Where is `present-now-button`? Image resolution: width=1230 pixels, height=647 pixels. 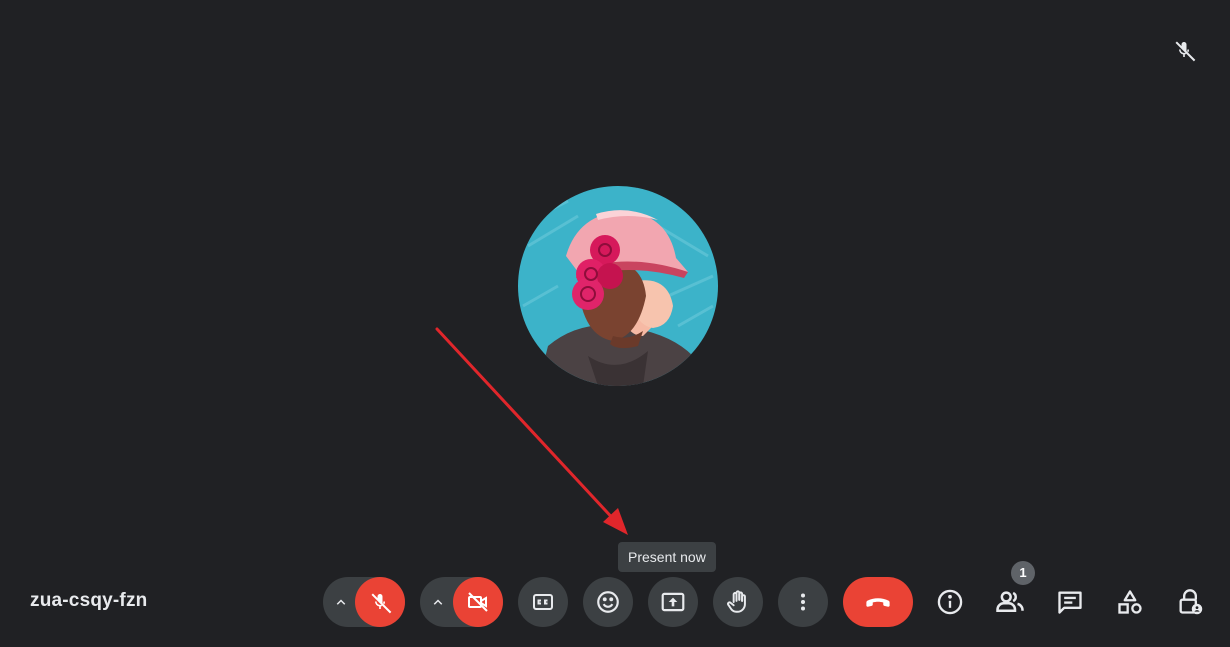 present-now-button is located at coordinates (673, 602).